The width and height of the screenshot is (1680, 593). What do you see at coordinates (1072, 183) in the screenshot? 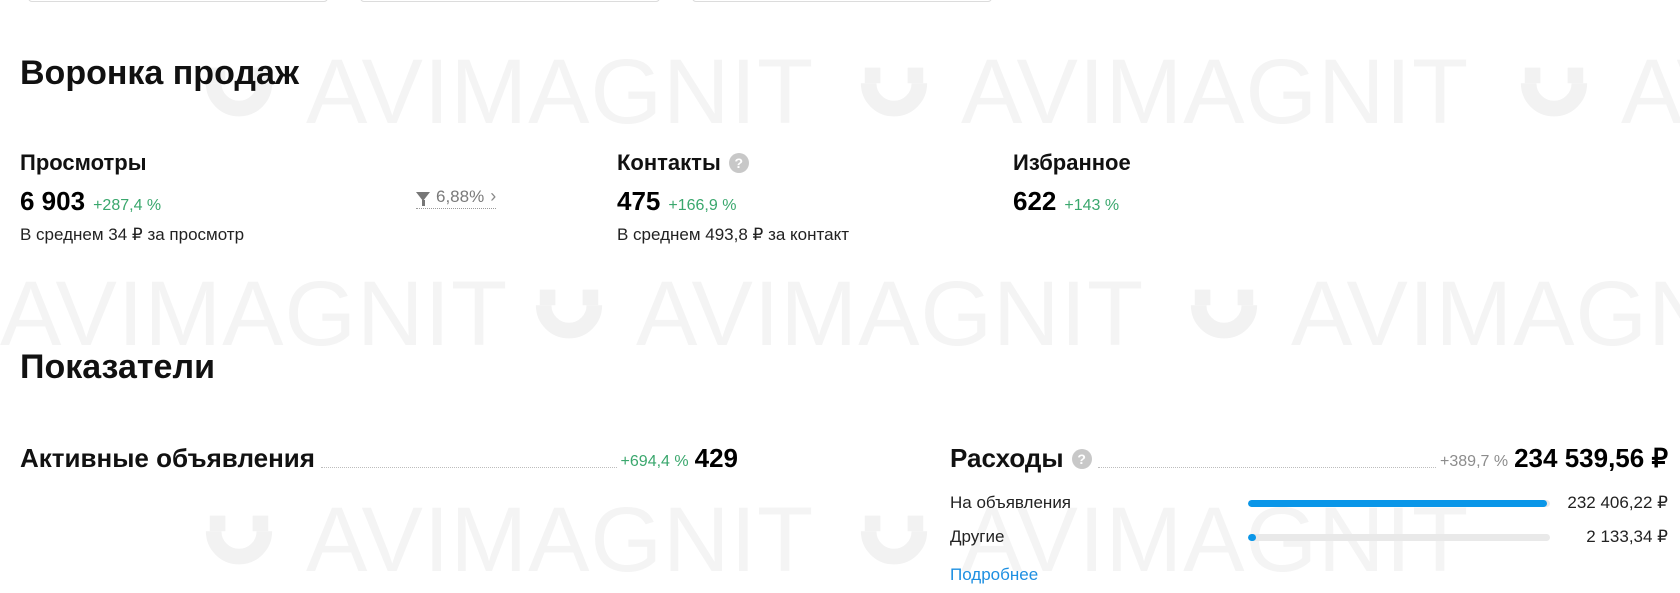
I see `favorites-metric: Избранное 622 +143 %` at bounding box center [1072, 183].